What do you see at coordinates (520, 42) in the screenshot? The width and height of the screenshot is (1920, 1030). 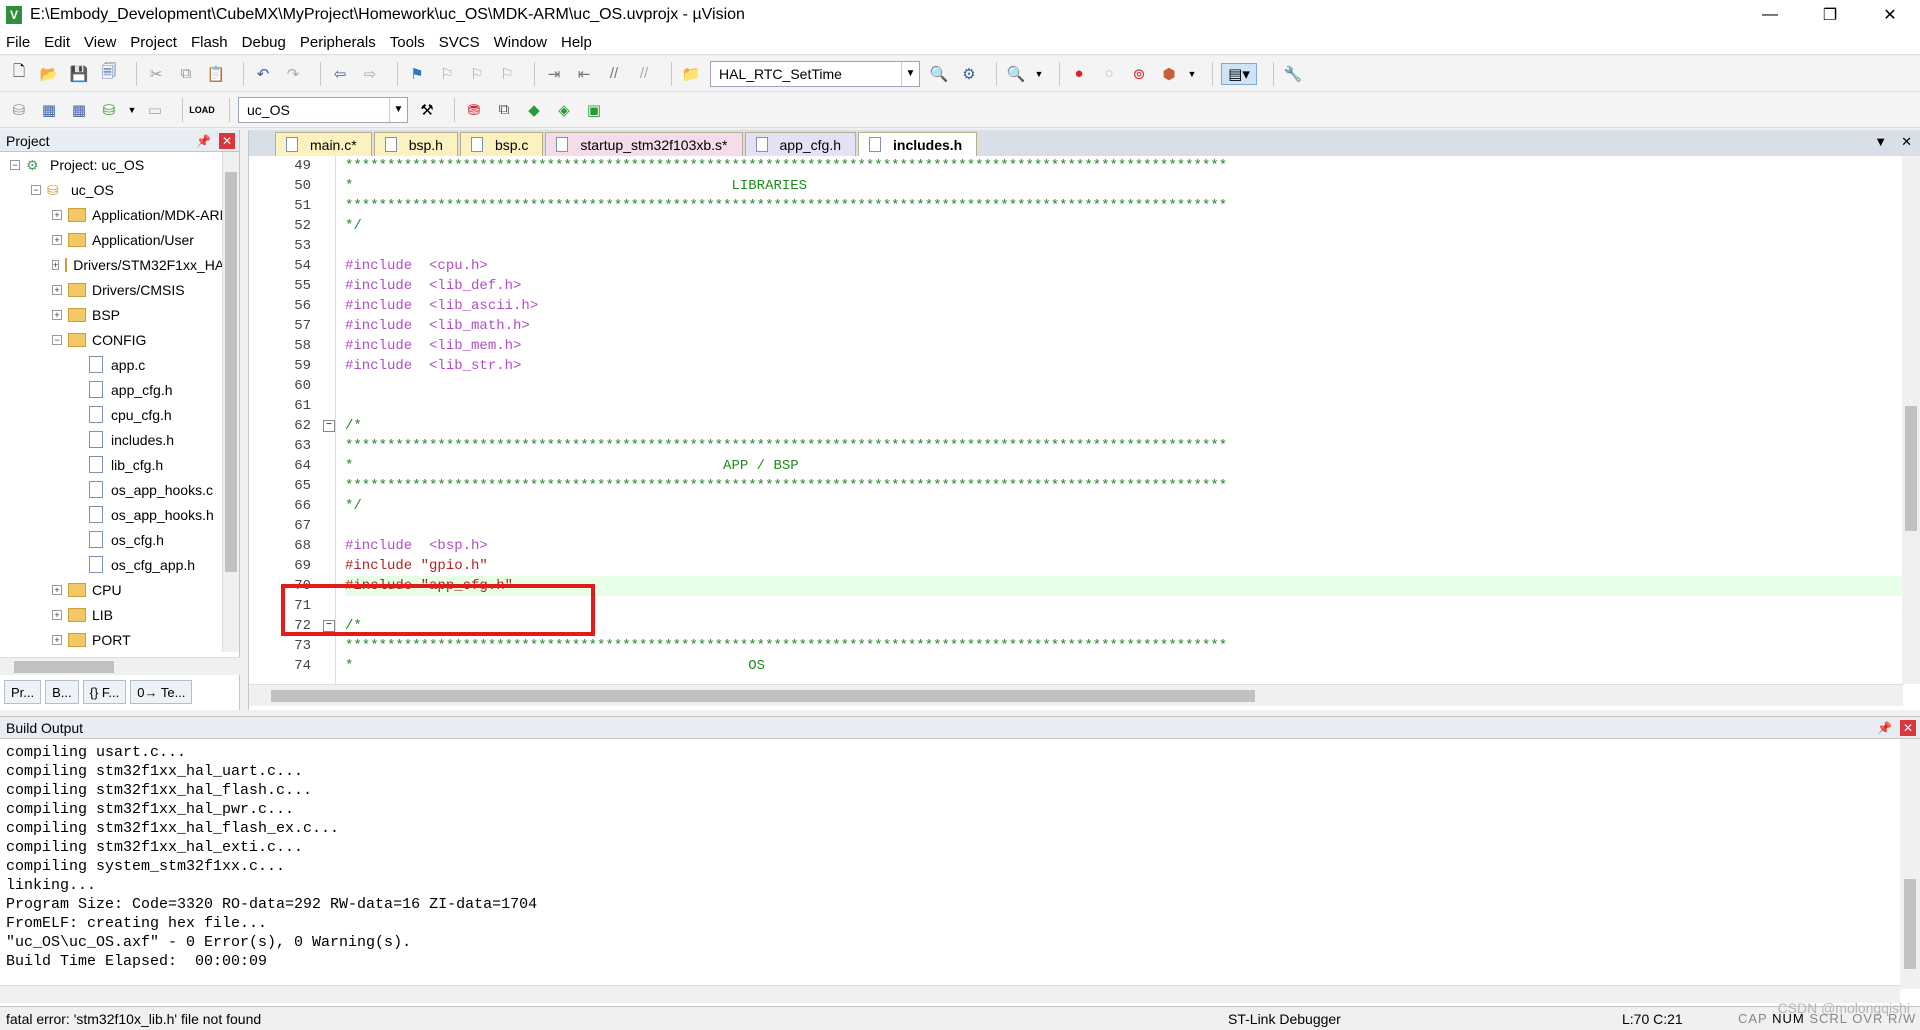 I see `menu-window: Window` at bounding box center [520, 42].